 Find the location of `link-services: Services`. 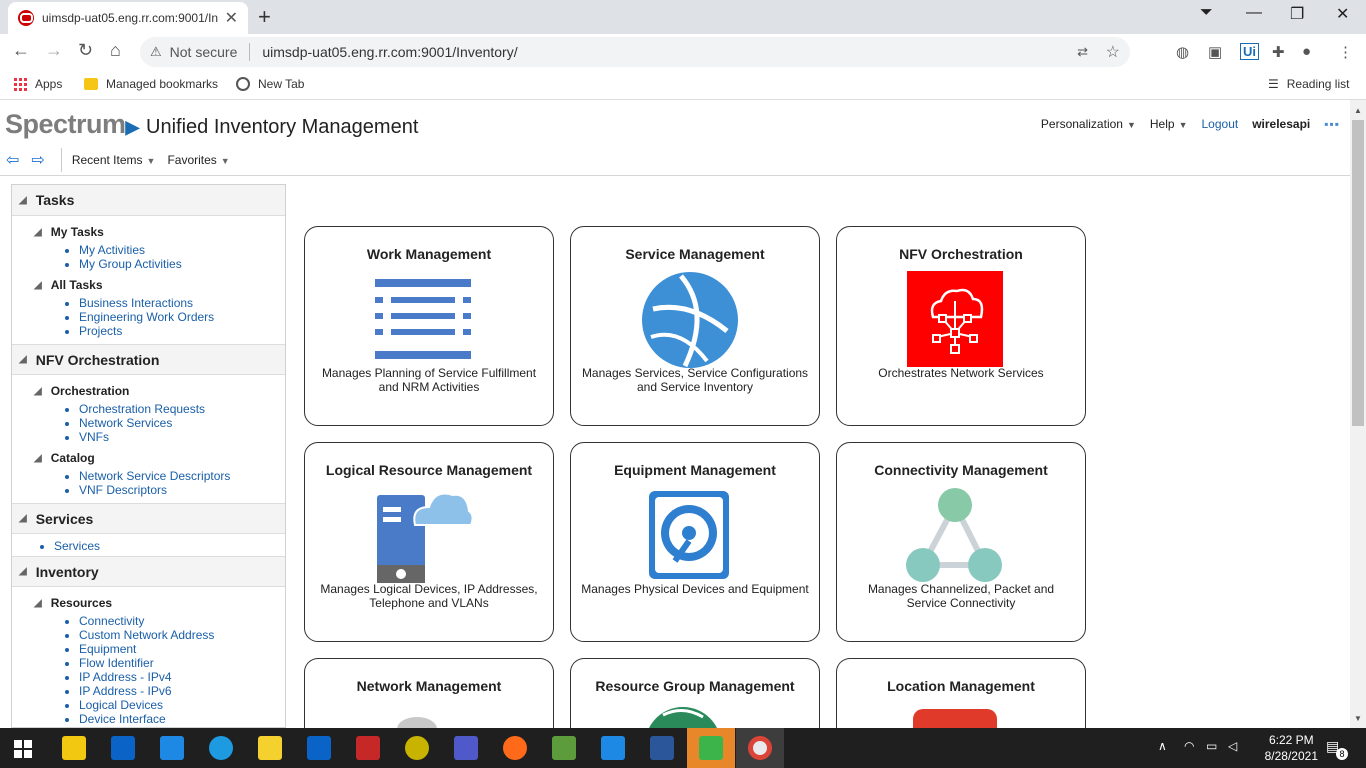

link-services: Services is located at coordinates (169, 546).